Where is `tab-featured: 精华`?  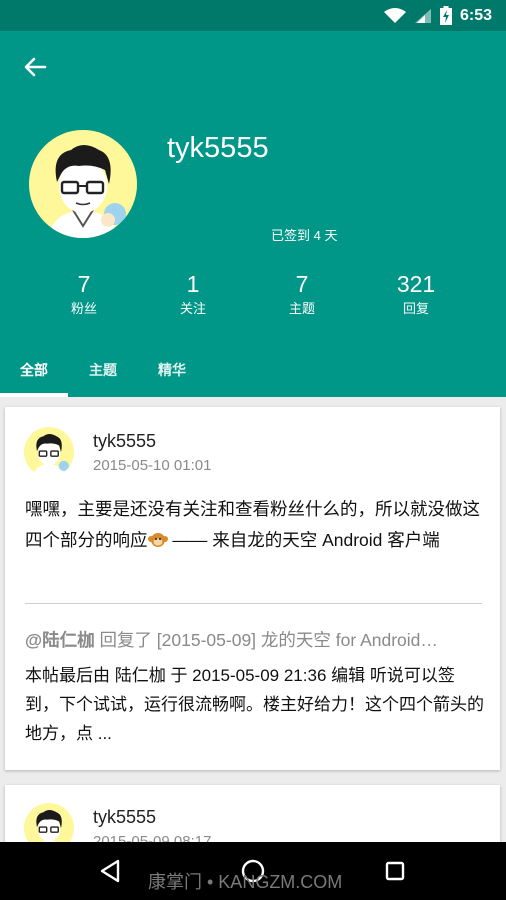 tab-featured: 精华 is located at coordinates (172, 375).